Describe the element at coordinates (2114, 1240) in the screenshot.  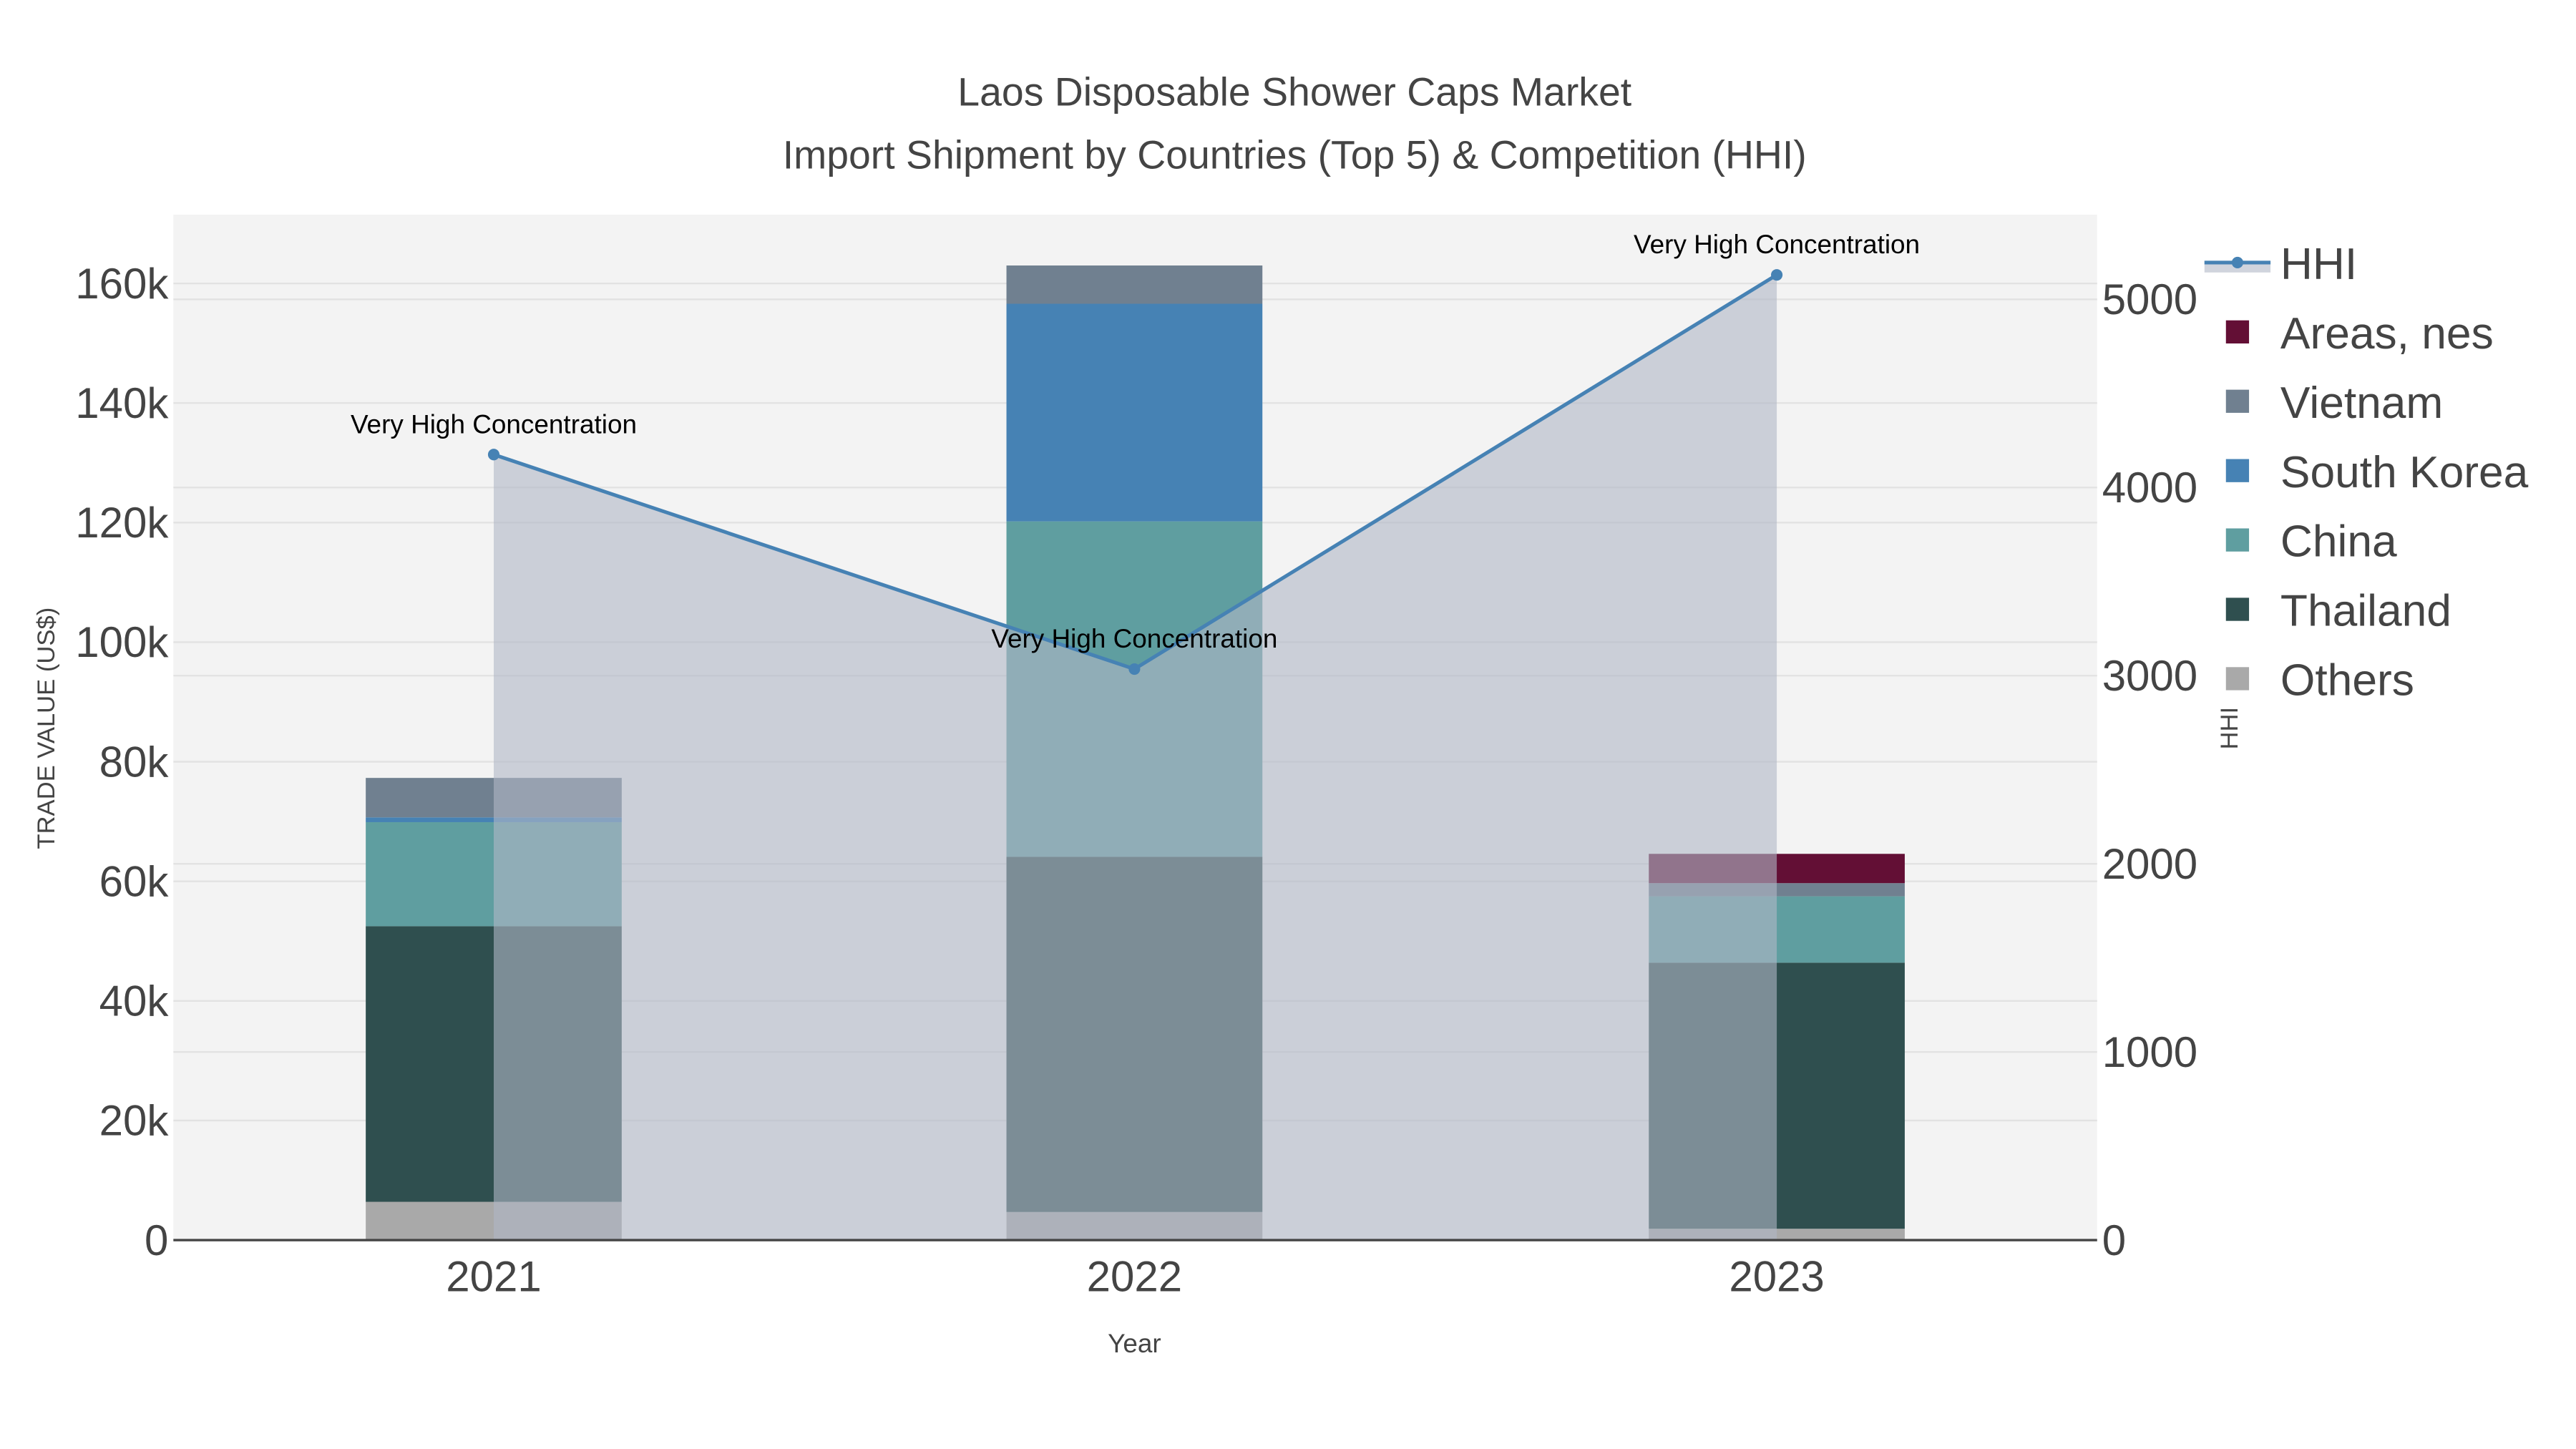
I see `y2-tick-label: 0` at that location.